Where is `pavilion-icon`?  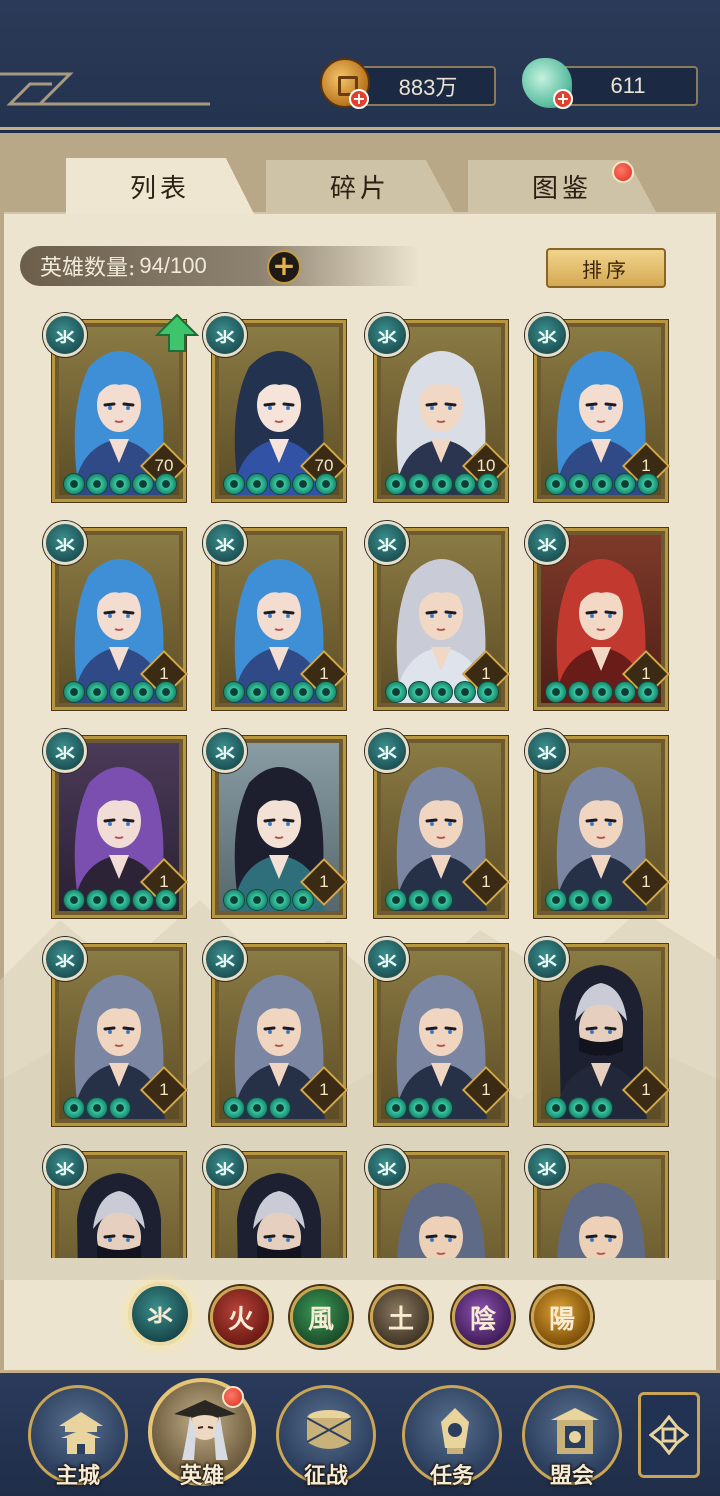
pavilion-icon is located at coordinates (575, 1431).